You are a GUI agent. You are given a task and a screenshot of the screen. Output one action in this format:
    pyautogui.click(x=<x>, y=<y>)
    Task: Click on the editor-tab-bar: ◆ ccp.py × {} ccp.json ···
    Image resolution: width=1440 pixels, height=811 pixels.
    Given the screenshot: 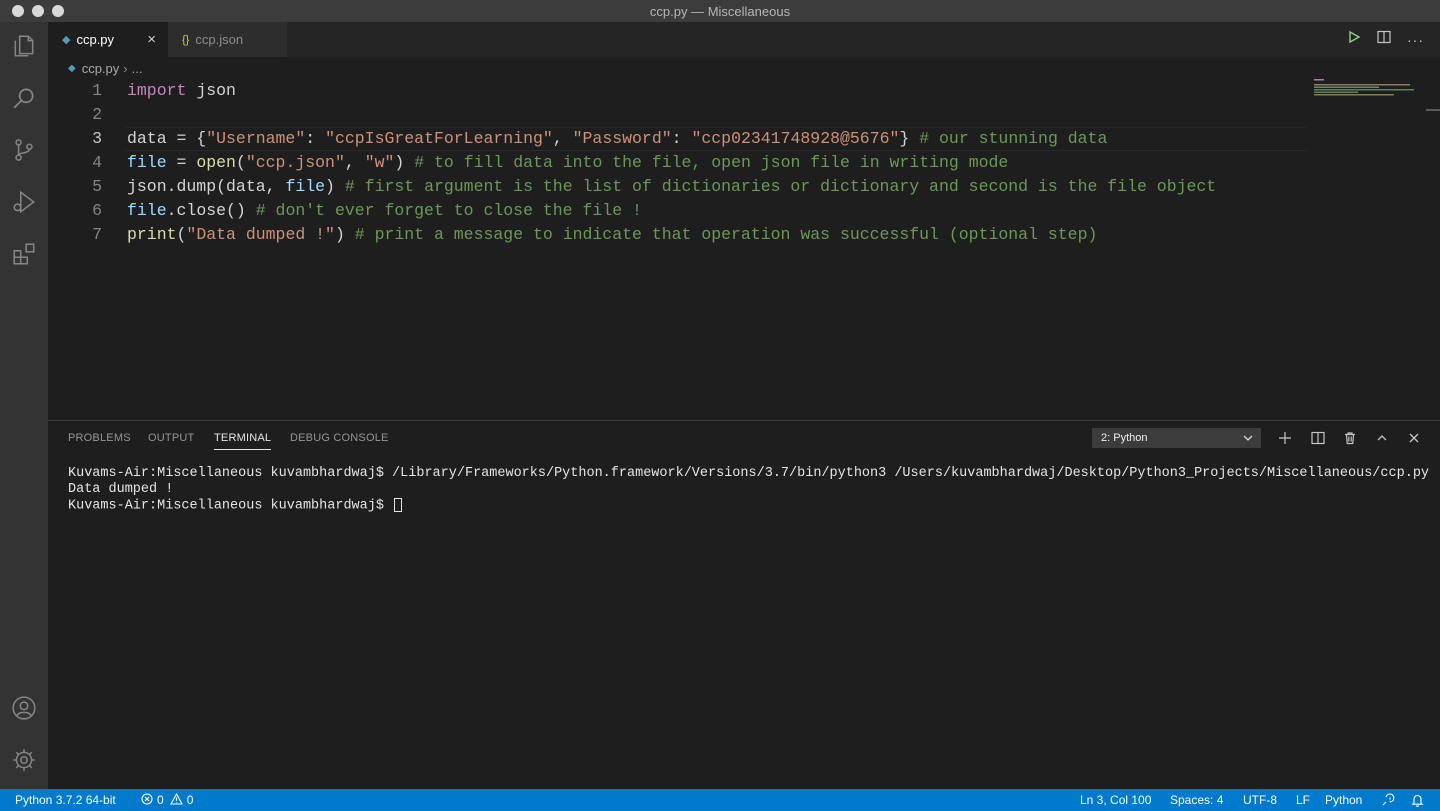 What is the action you would take?
    pyautogui.click(x=744, y=39)
    